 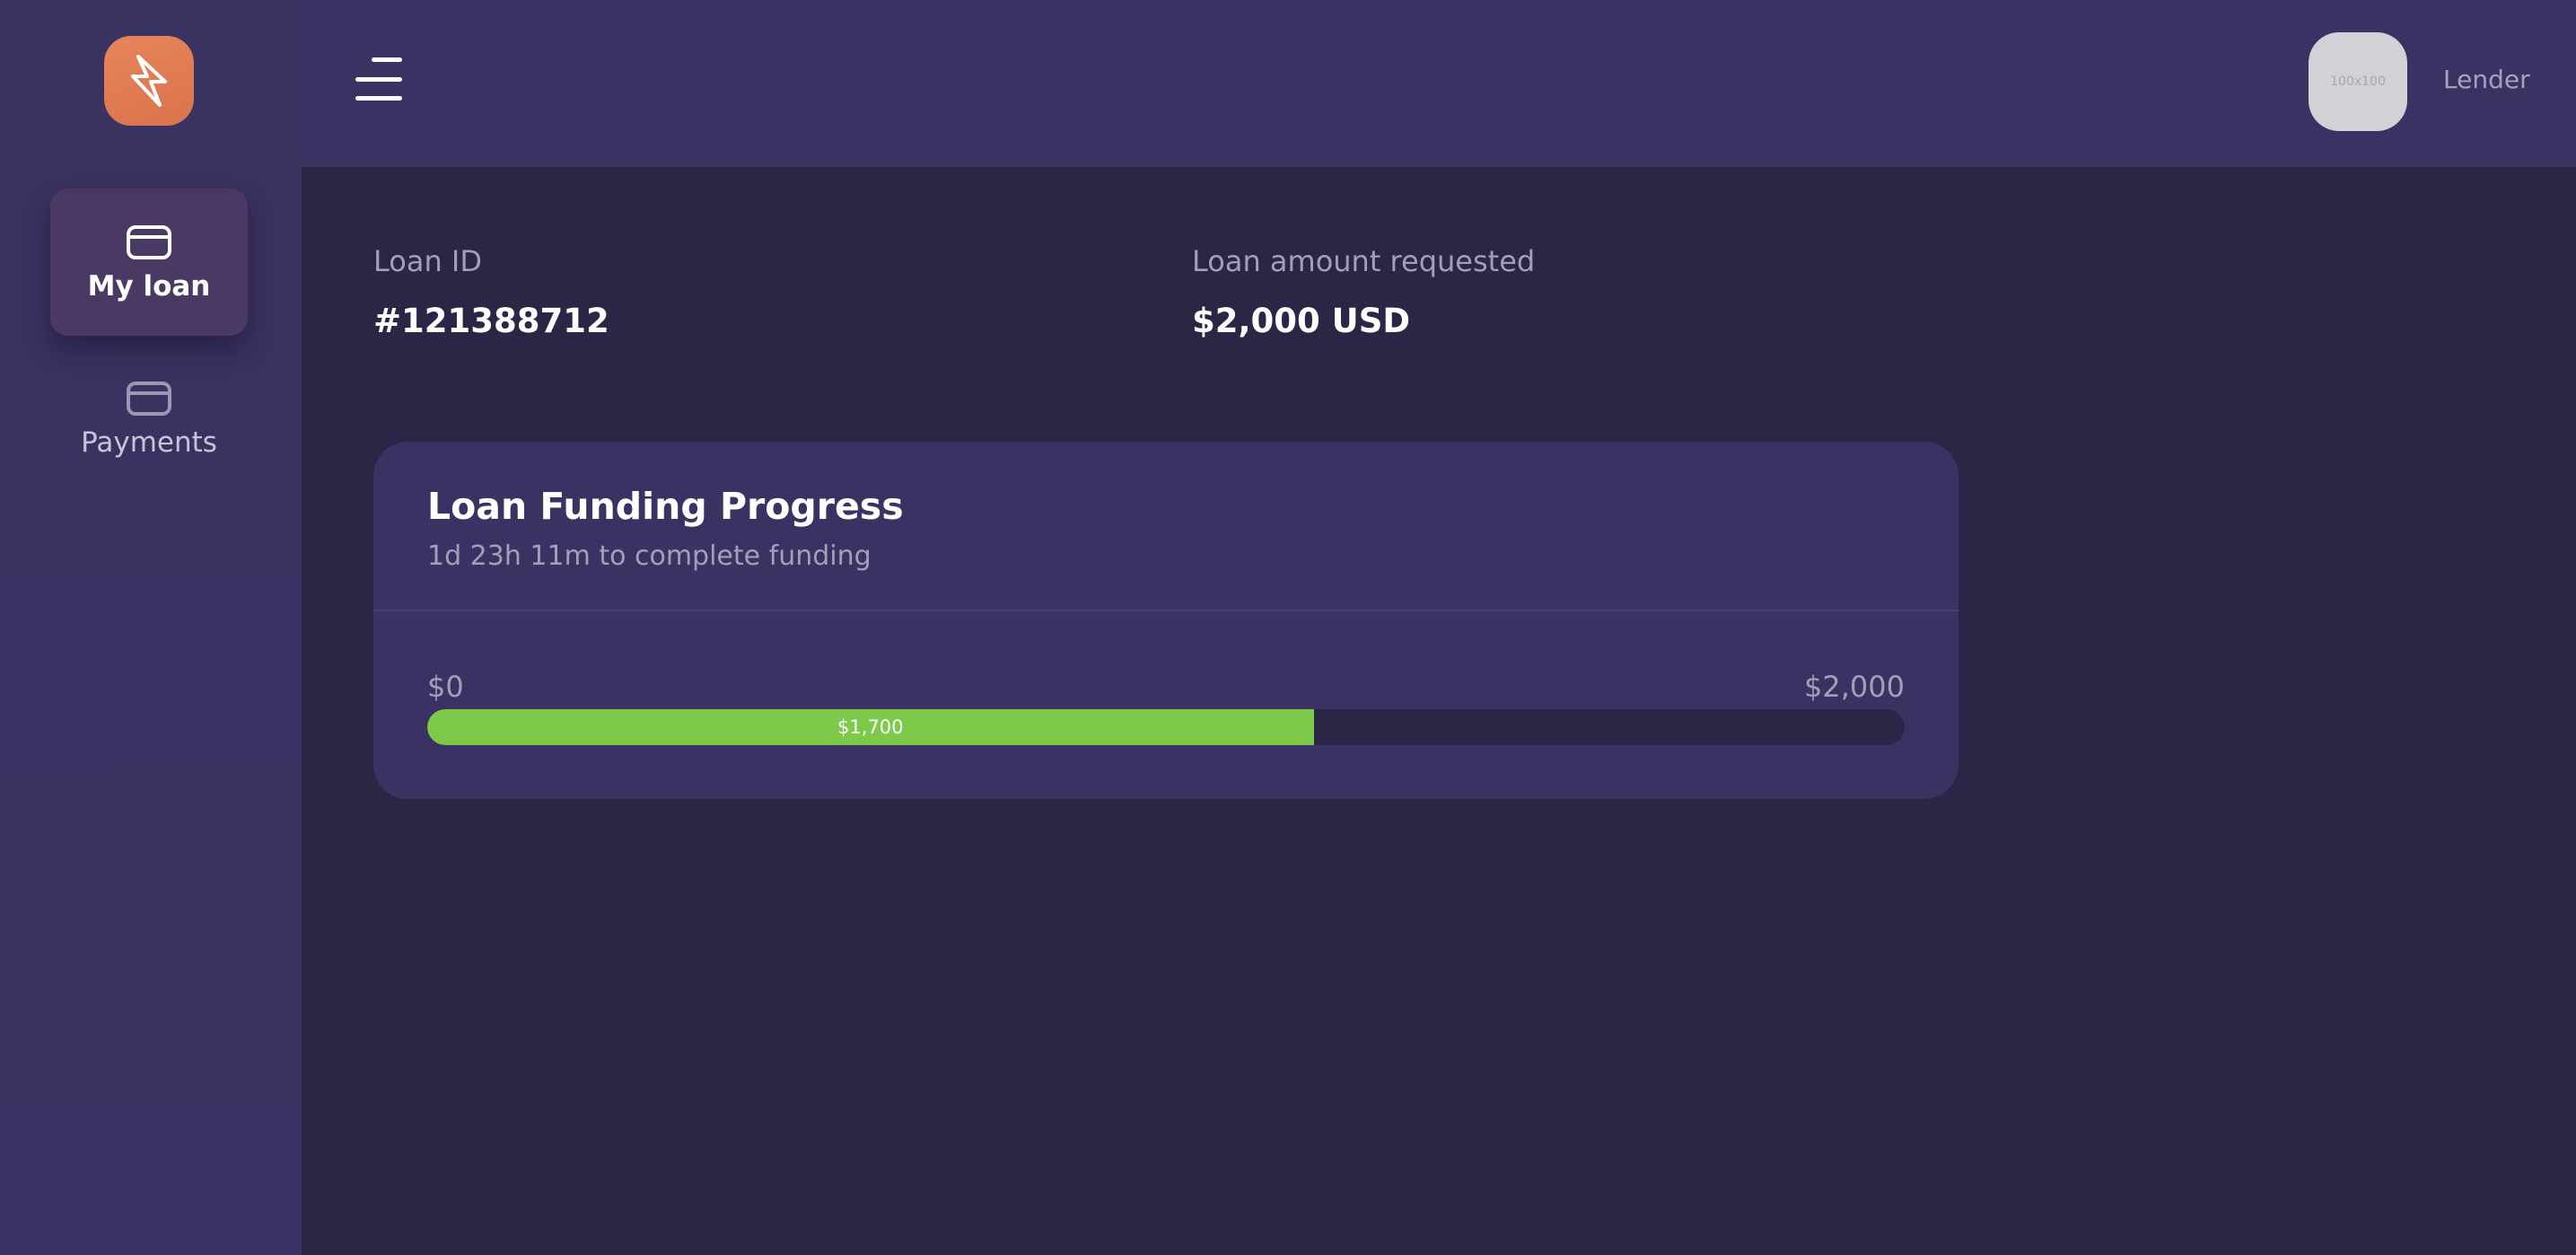 I want to click on range-min-label: $0, so click(x=445, y=687).